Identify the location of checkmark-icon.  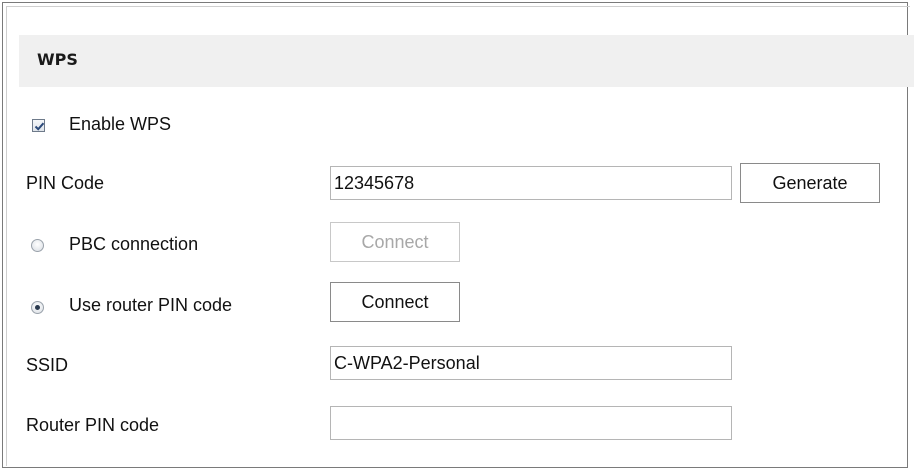
(39, 126).